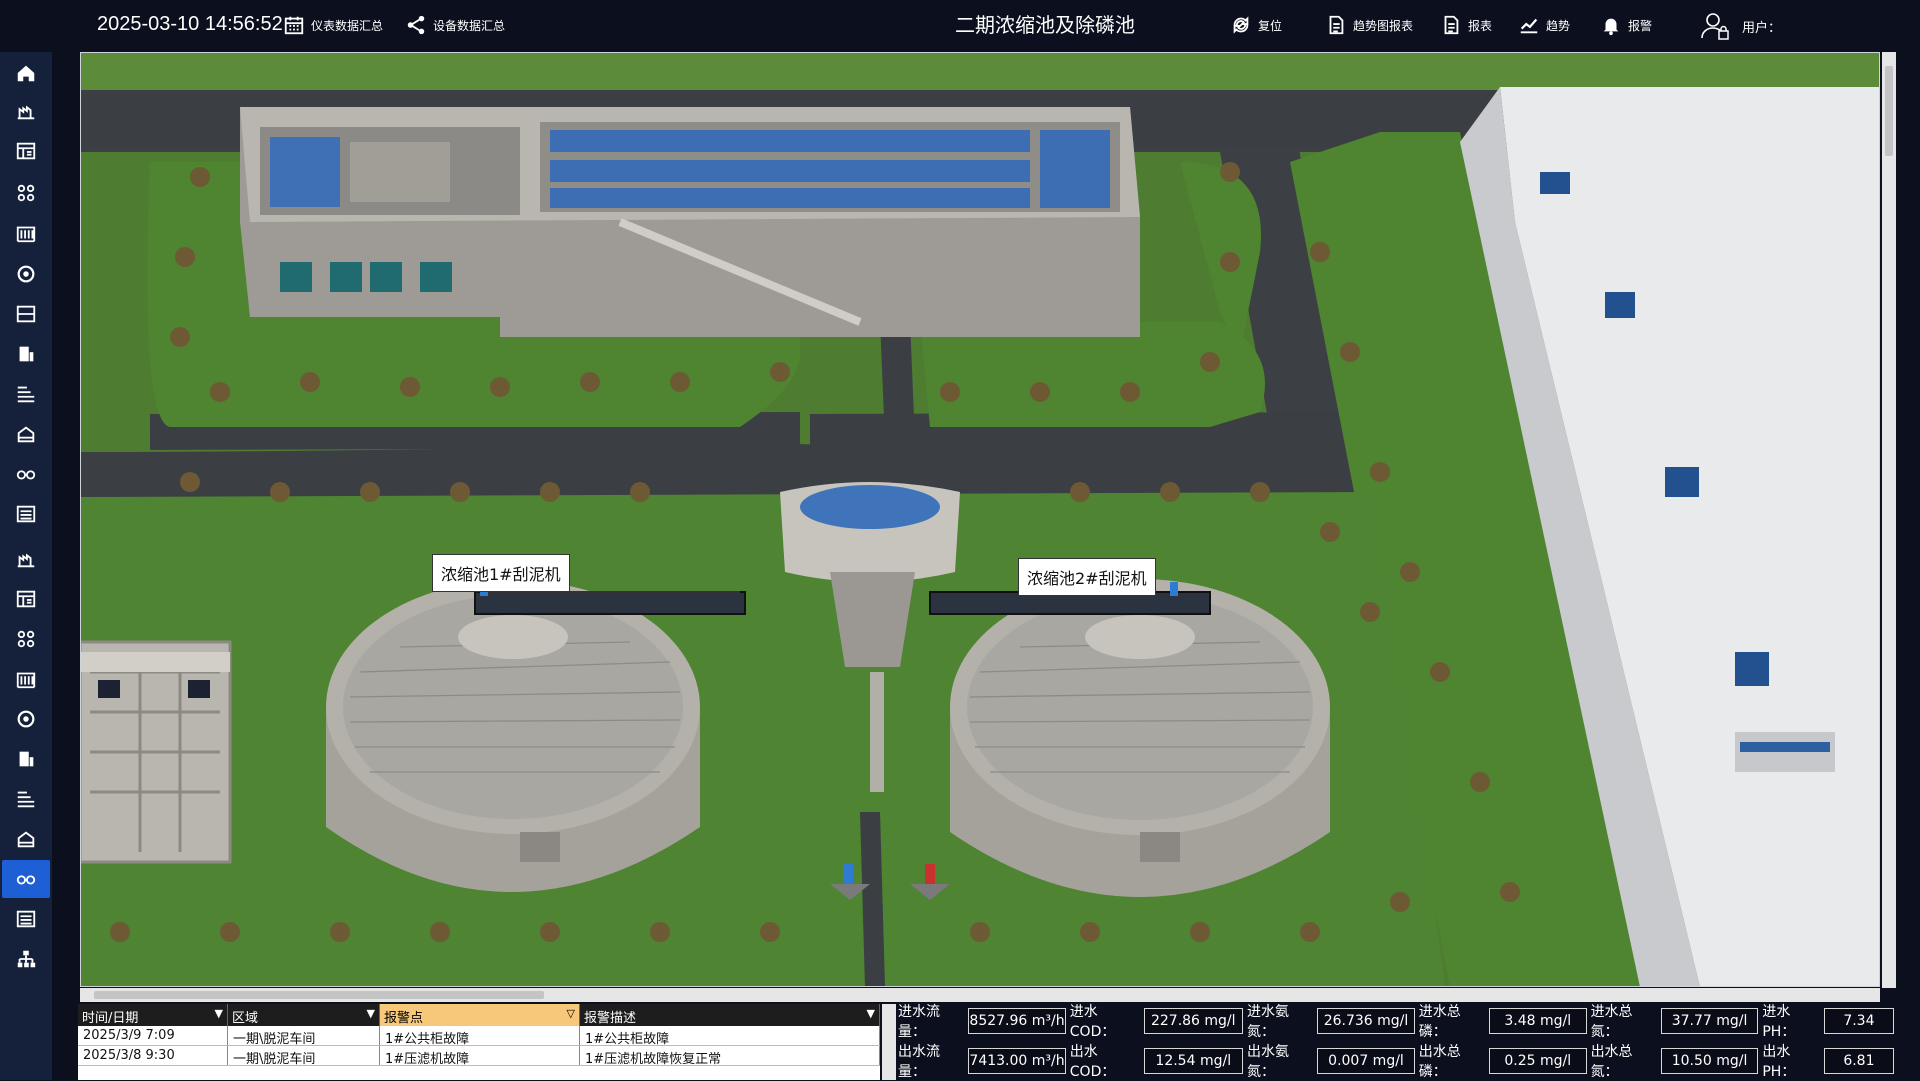  I want to click on user-label: 用户：, so click(1762, 28).